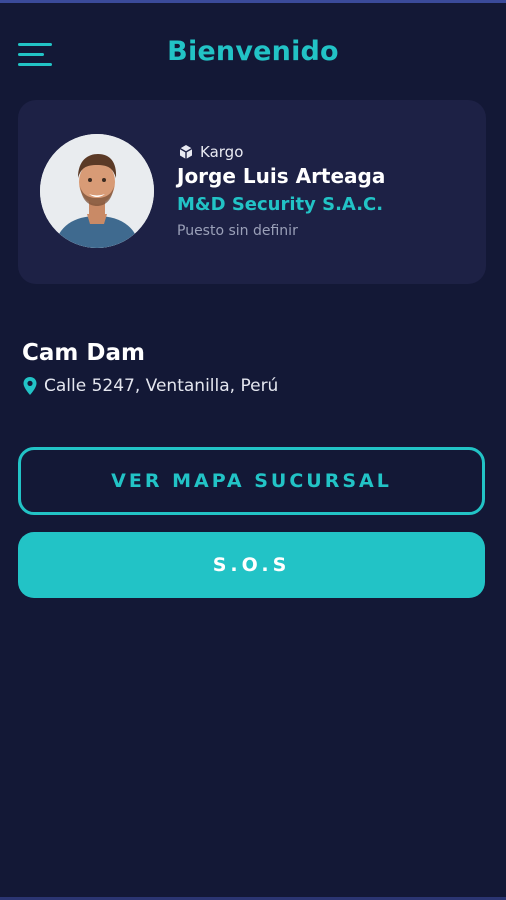  Describe the element at coordinates (222, 152) in the screenshot. I see `role-label: Kargo` at that location.